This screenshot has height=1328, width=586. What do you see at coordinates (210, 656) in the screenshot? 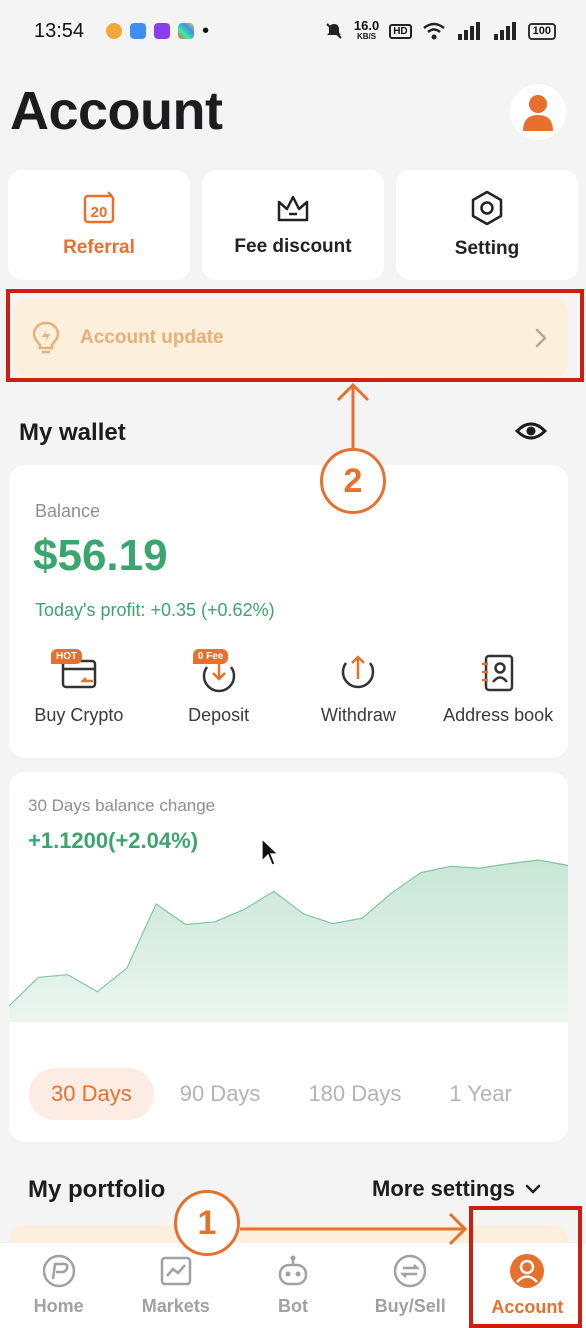
I see `zero-fee-badge: 0 Fee` at bounding box center [210, 656].